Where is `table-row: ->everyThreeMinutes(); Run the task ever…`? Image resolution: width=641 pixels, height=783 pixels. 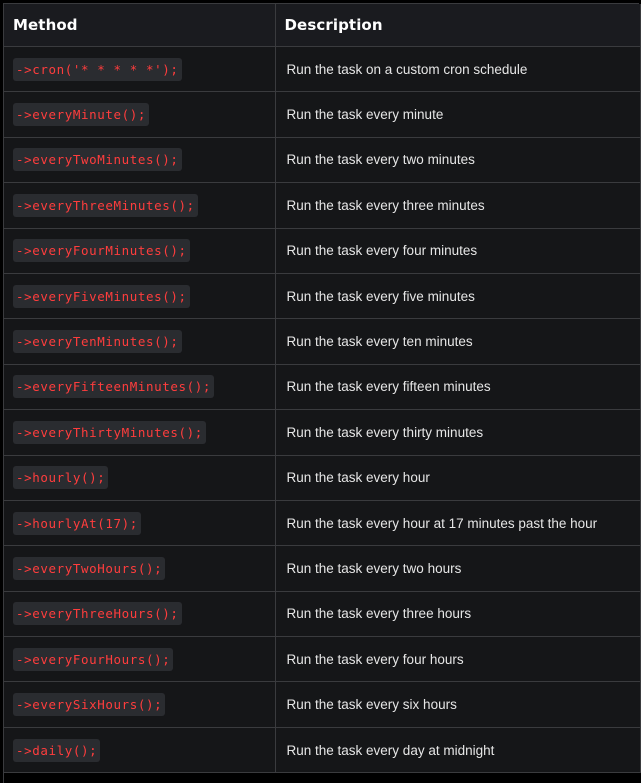 table-row: ->everyThreeMinutes(); Run the task ever… is located at coordinates (322, 205).